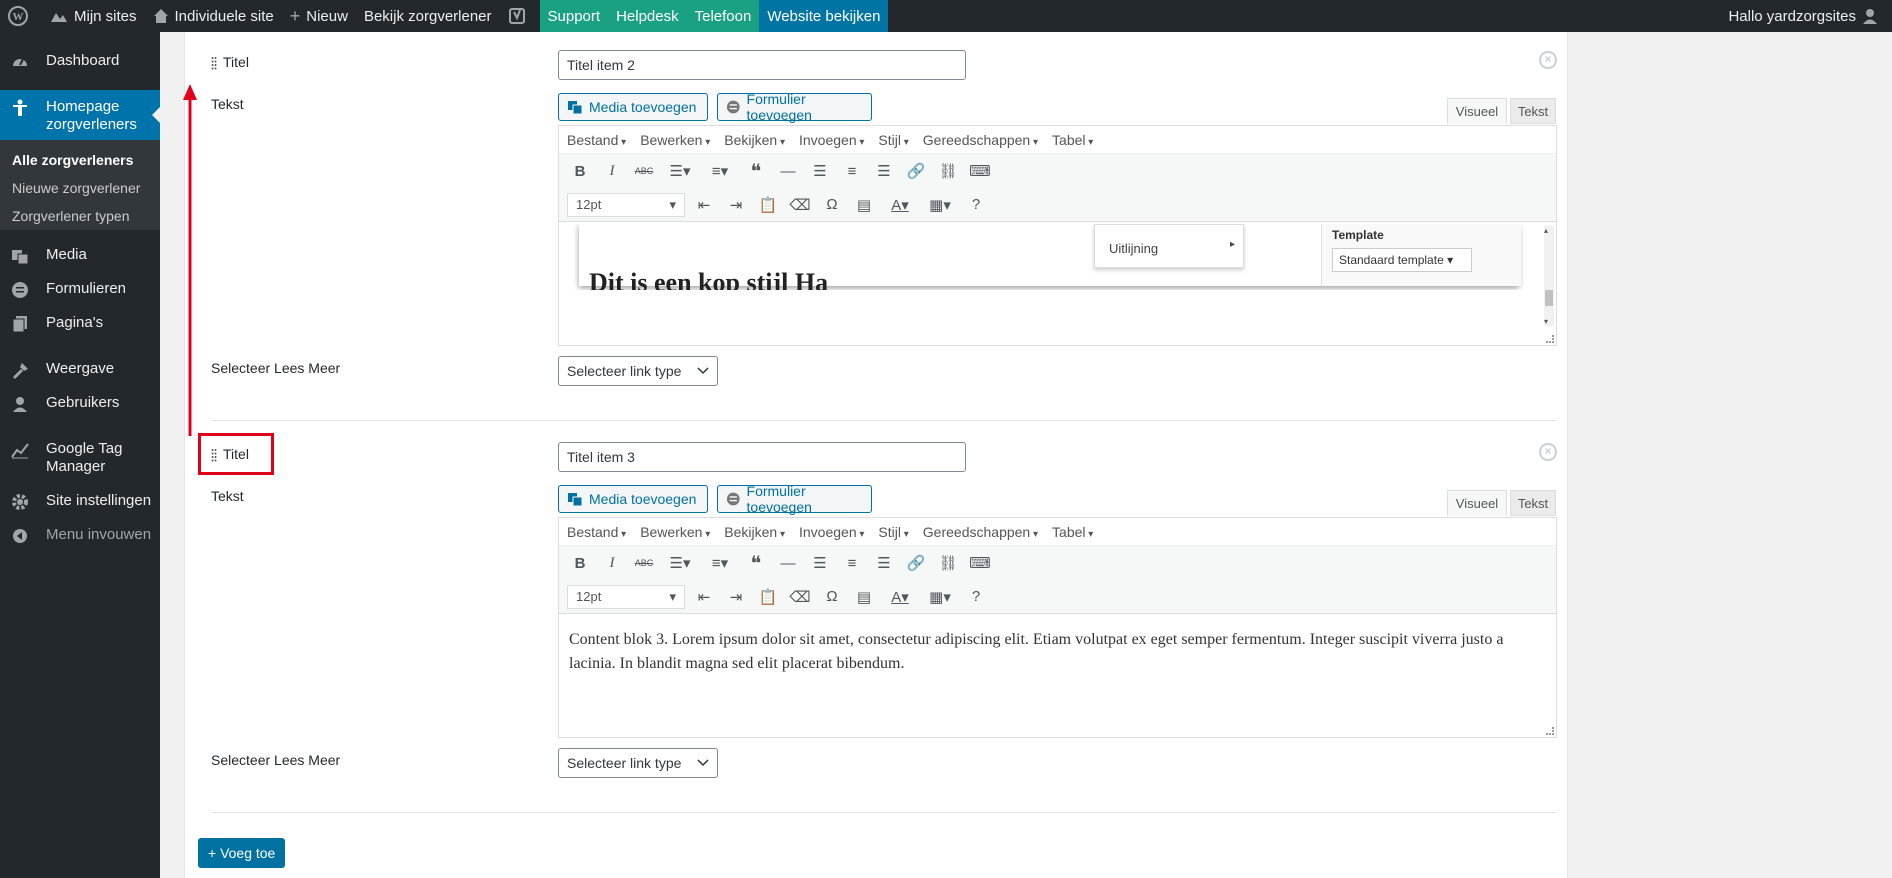 Image resolution: width=1892 pixels, height=878 pixels. What do you see at coordinates (948, 171) in the screenshot?
I see `unlink-icon: ⛓` at bounding box center [948, 171].